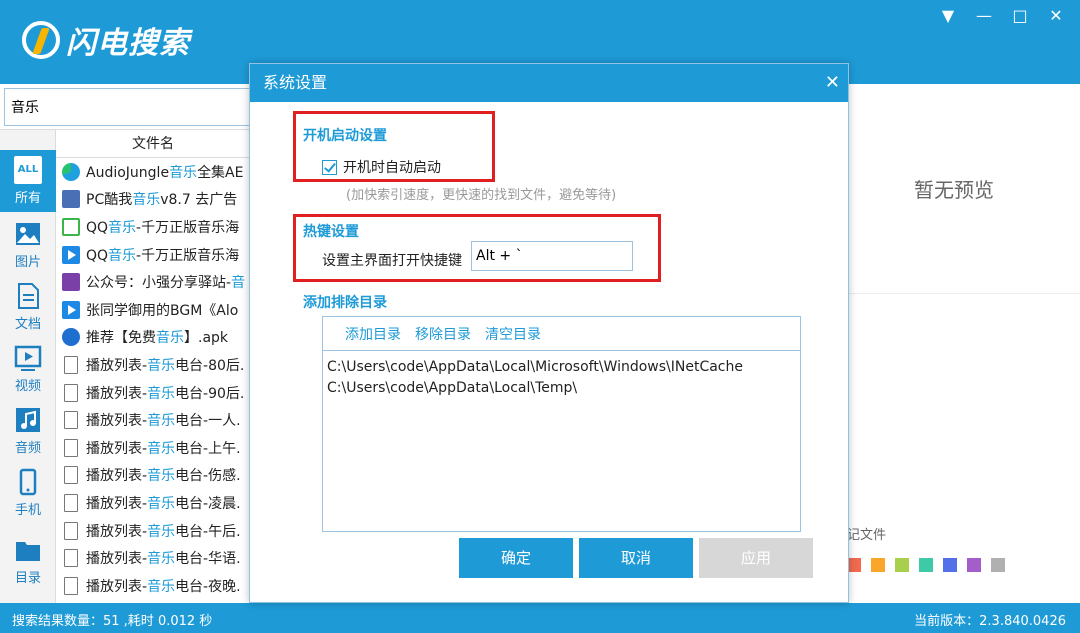 This screenshot has height=633, width=1080. What do you see at coordinates (153, 338) in the screenshot?
I see `file-row: 推荐【免费音乐】.apk` at bounding box center [153, 338].